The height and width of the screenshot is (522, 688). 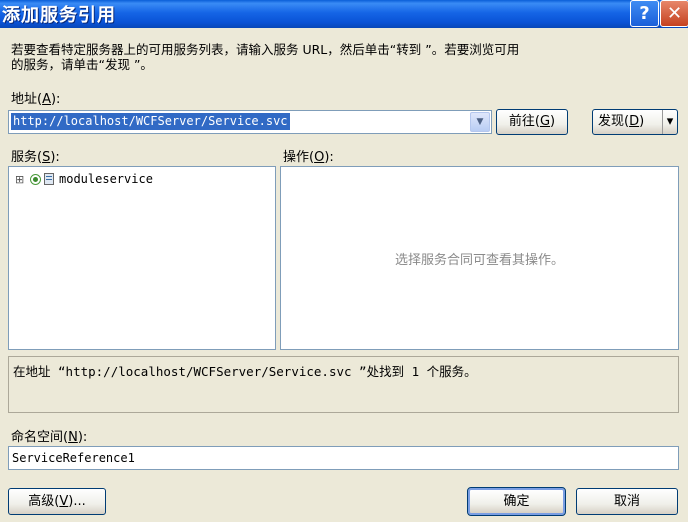 I want to click on ok-button-label: 确定, so click(x=516, y=501).